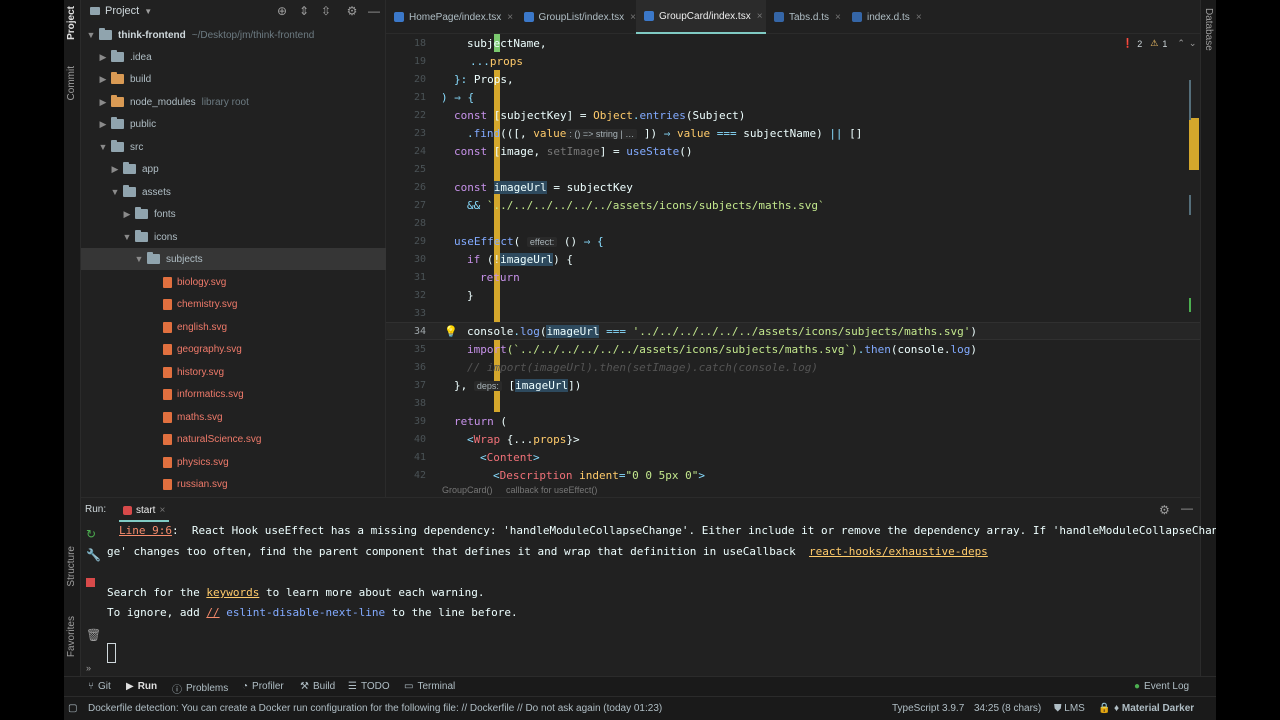 The width and height of the screenshot is (1280, 720). What do you see at coordinates (71, 566) in the screenshot?
I see `structure-tool-tab: Structure` at bounding box center [71, 566].